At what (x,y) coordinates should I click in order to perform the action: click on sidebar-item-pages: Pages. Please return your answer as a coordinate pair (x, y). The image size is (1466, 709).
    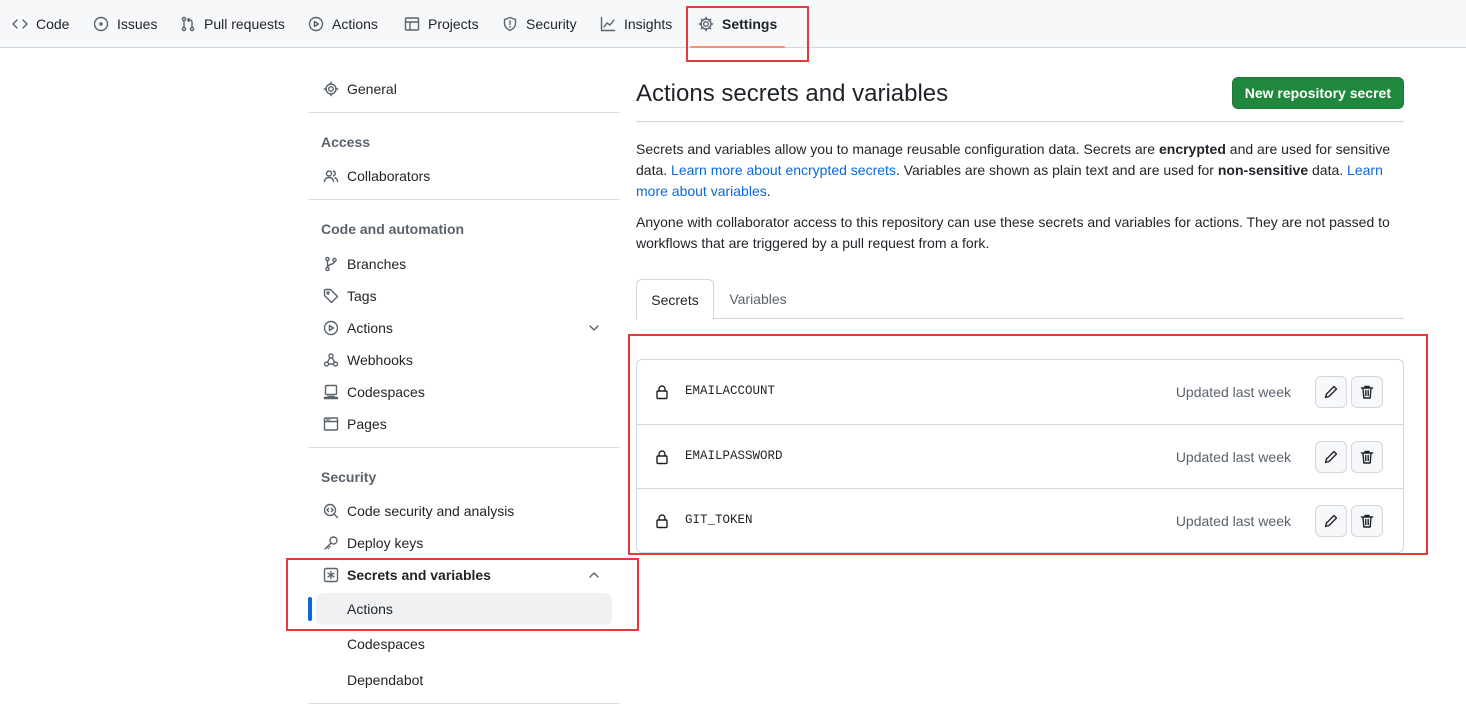
    Looking at the image, I should click on (460, 424).